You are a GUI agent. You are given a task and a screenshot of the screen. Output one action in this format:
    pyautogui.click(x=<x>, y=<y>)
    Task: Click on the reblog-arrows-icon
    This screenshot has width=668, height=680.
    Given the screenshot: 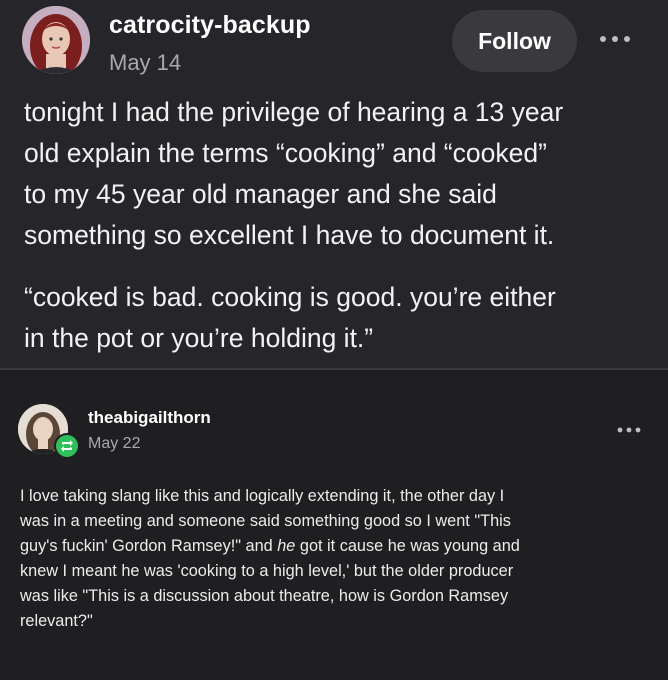 What is the action you would take?
    pyautogui.click(x=67, y=446)
    